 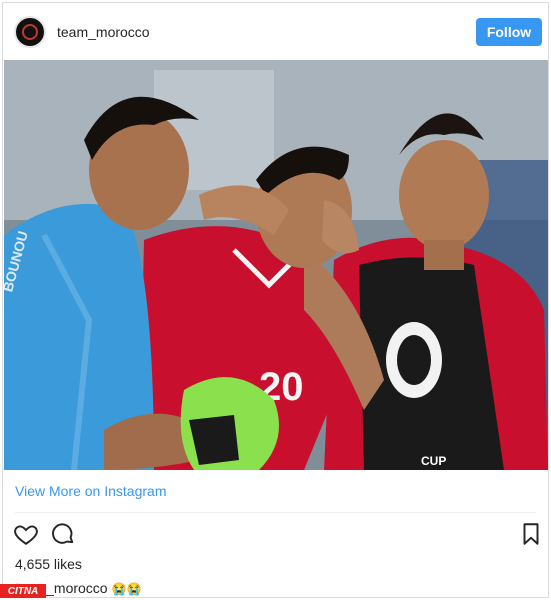 What do you see at coordinates (531, 534) in the screenshot?
I see `bookmark-icon` at bounding box center [531, 534].